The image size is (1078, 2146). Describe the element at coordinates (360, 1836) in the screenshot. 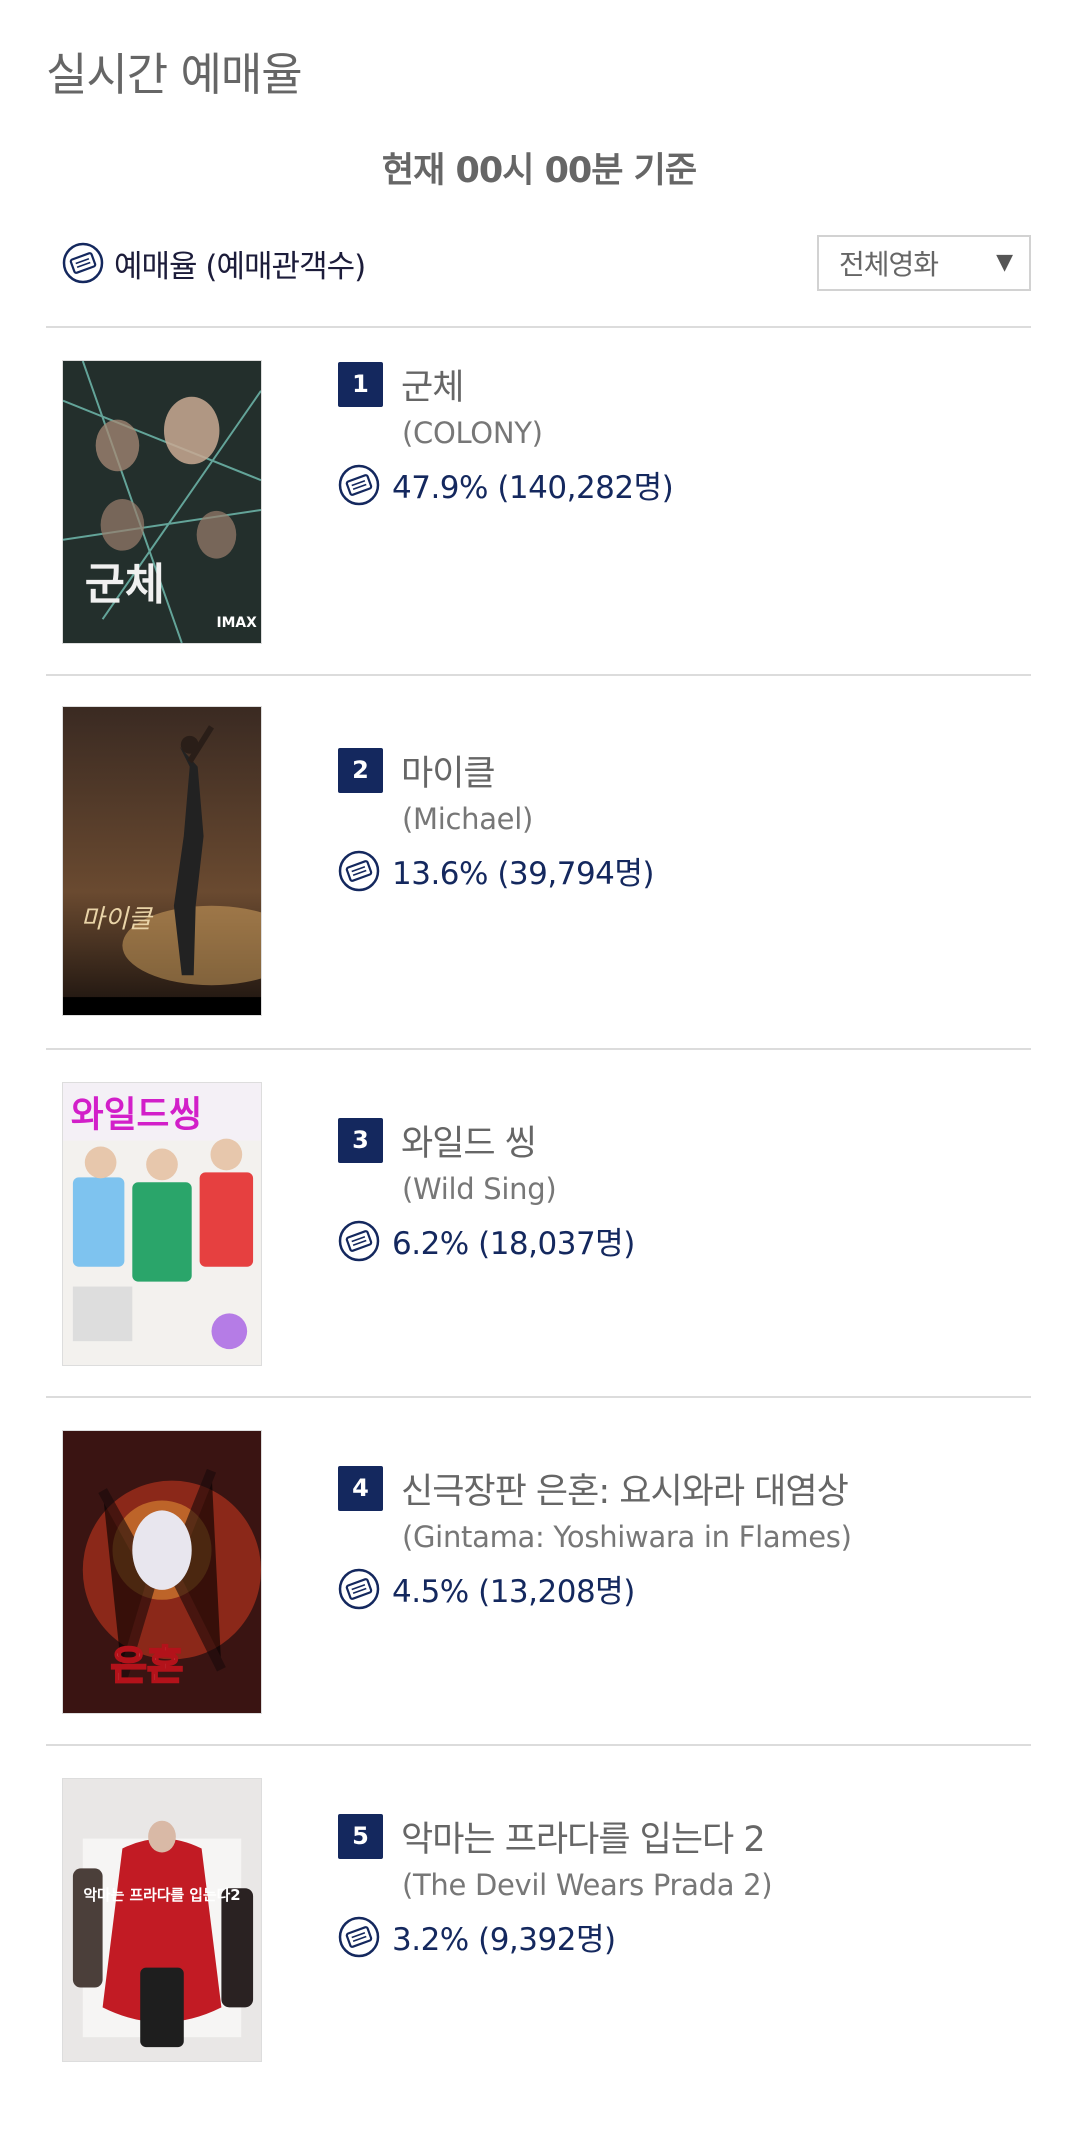

I see `rank-badge: 5` at that location.